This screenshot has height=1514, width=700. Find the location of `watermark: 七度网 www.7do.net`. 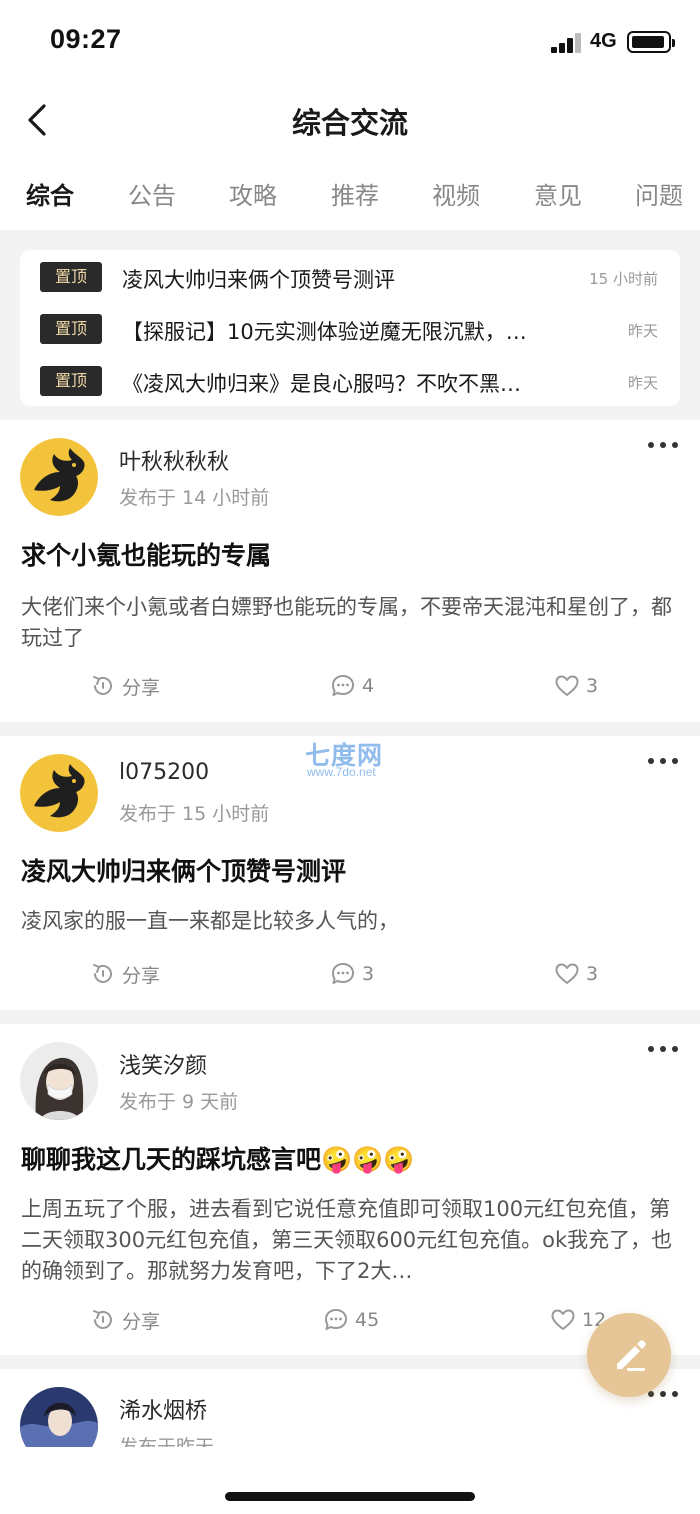

watermark: 七度网 www.7do.net is located at coordinates (353, 759).